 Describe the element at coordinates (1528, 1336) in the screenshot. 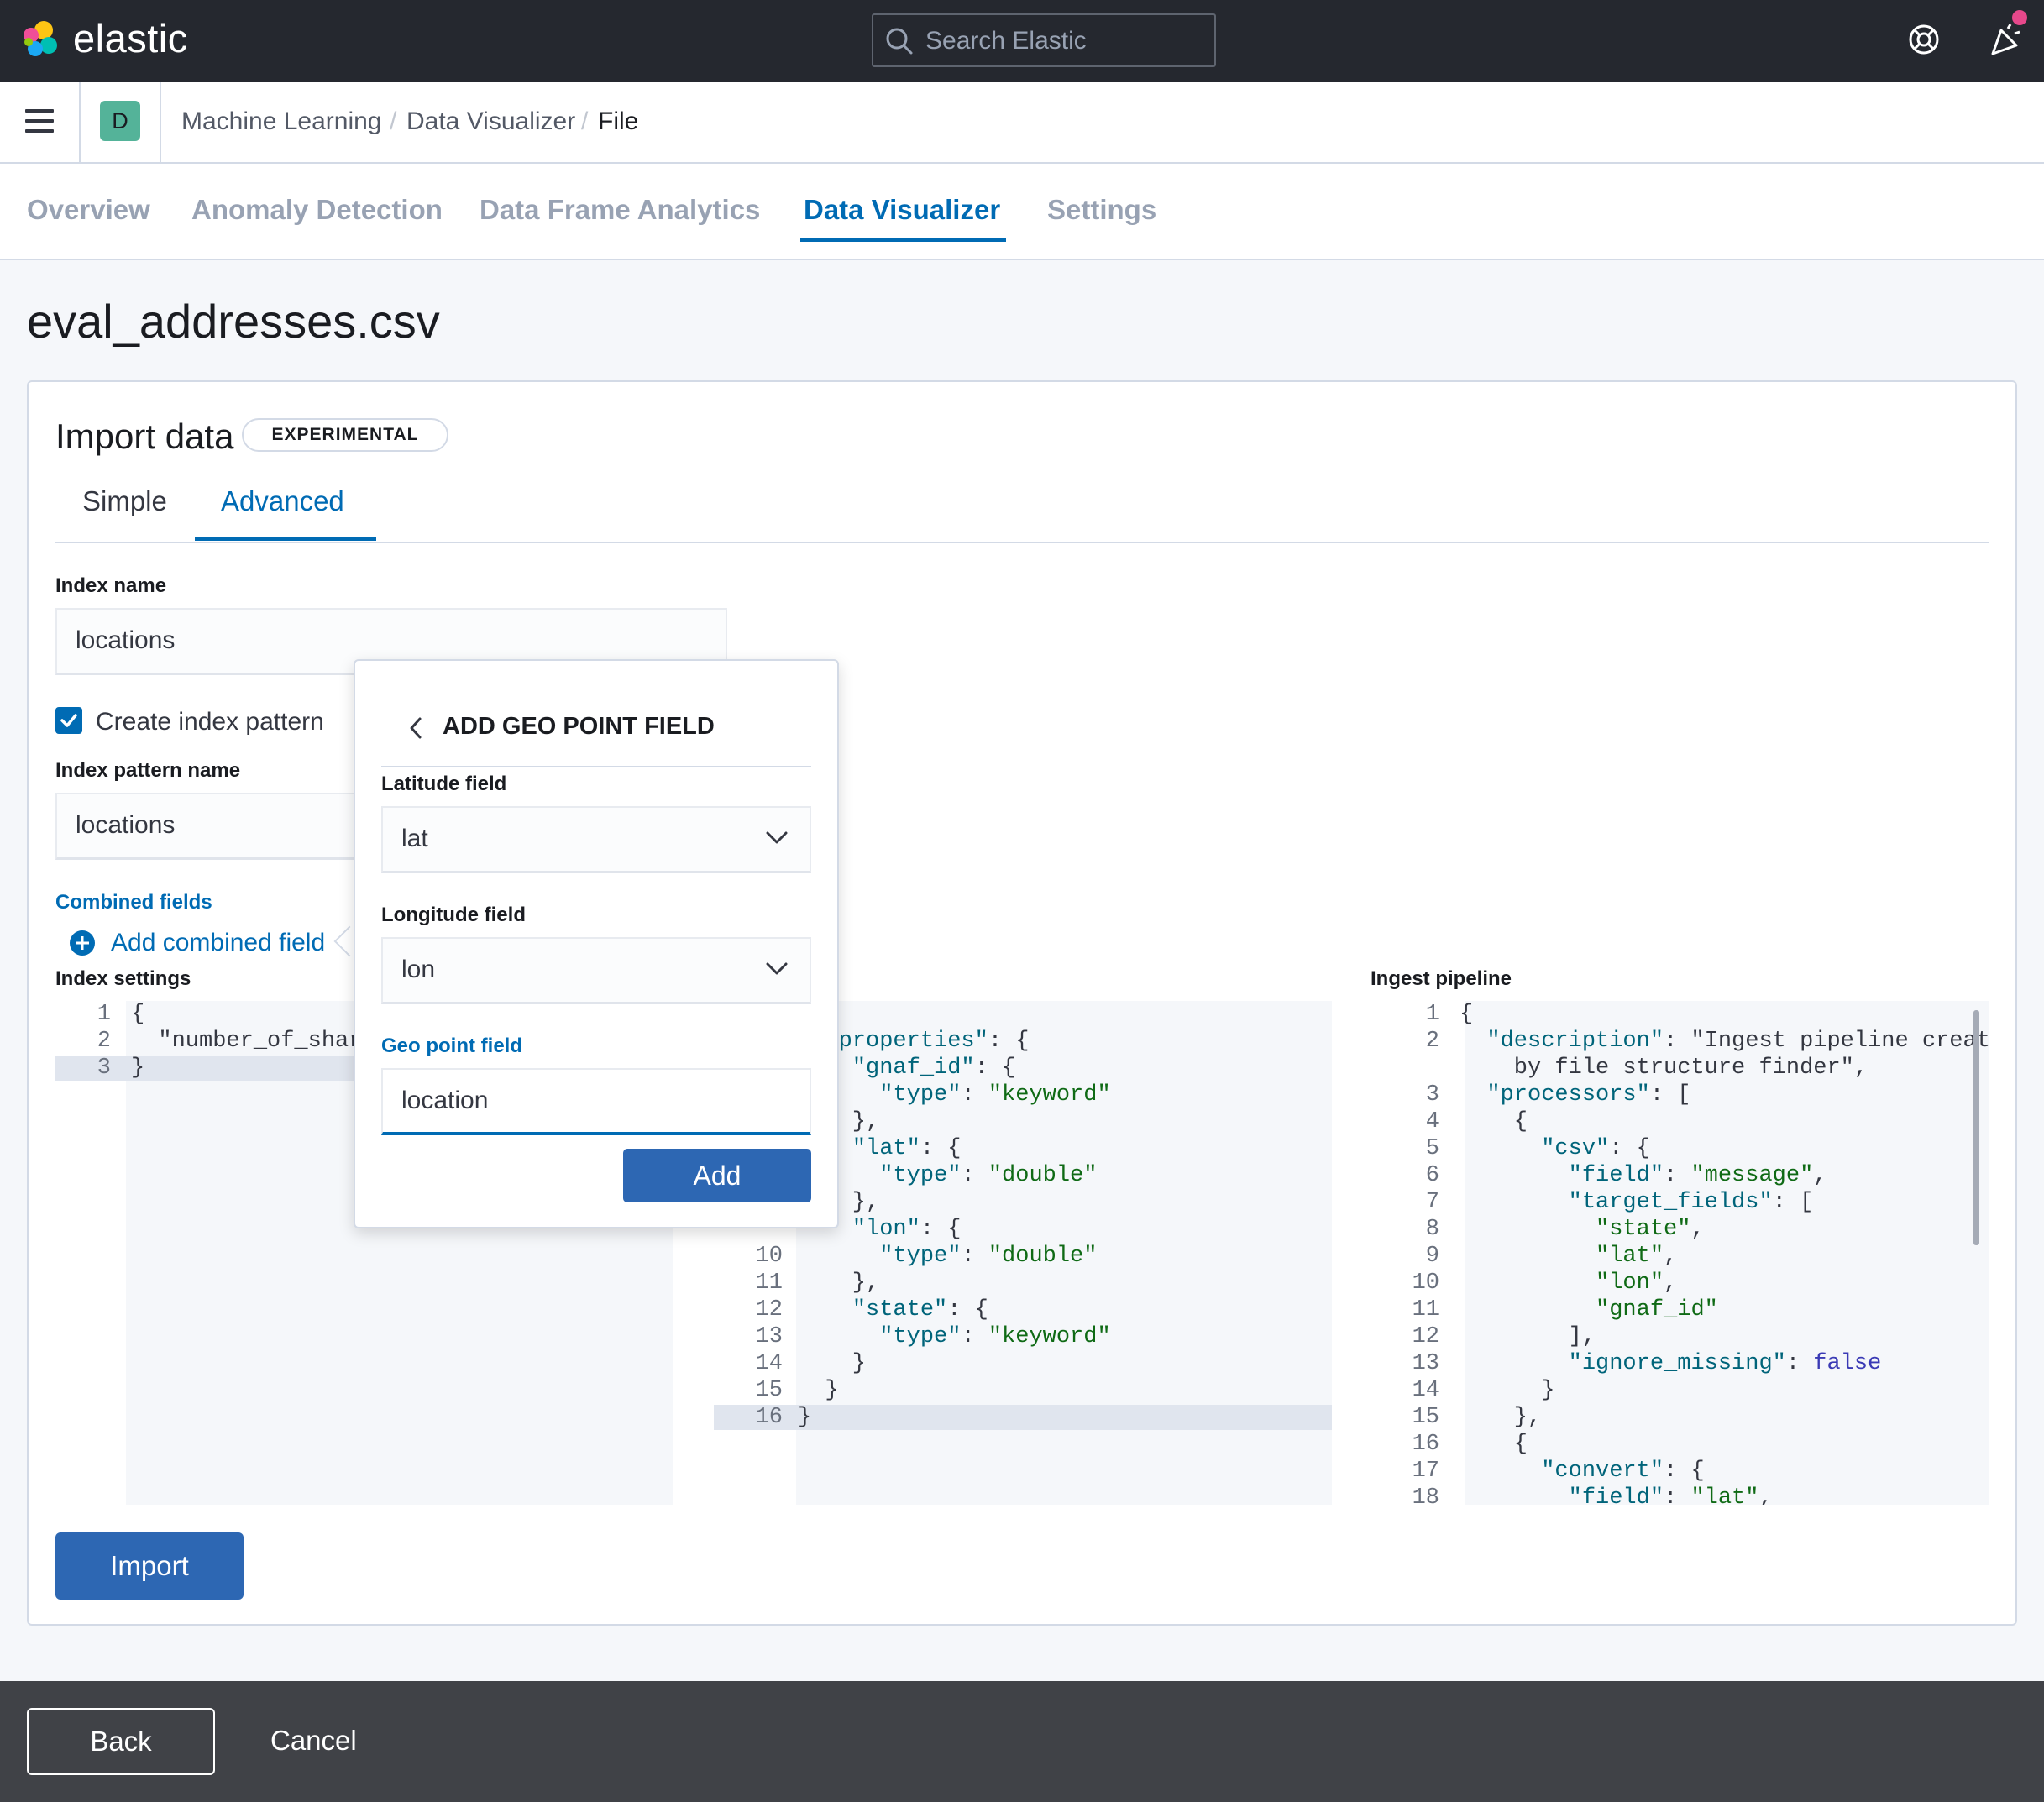

I see `code-line: ],` at that location.